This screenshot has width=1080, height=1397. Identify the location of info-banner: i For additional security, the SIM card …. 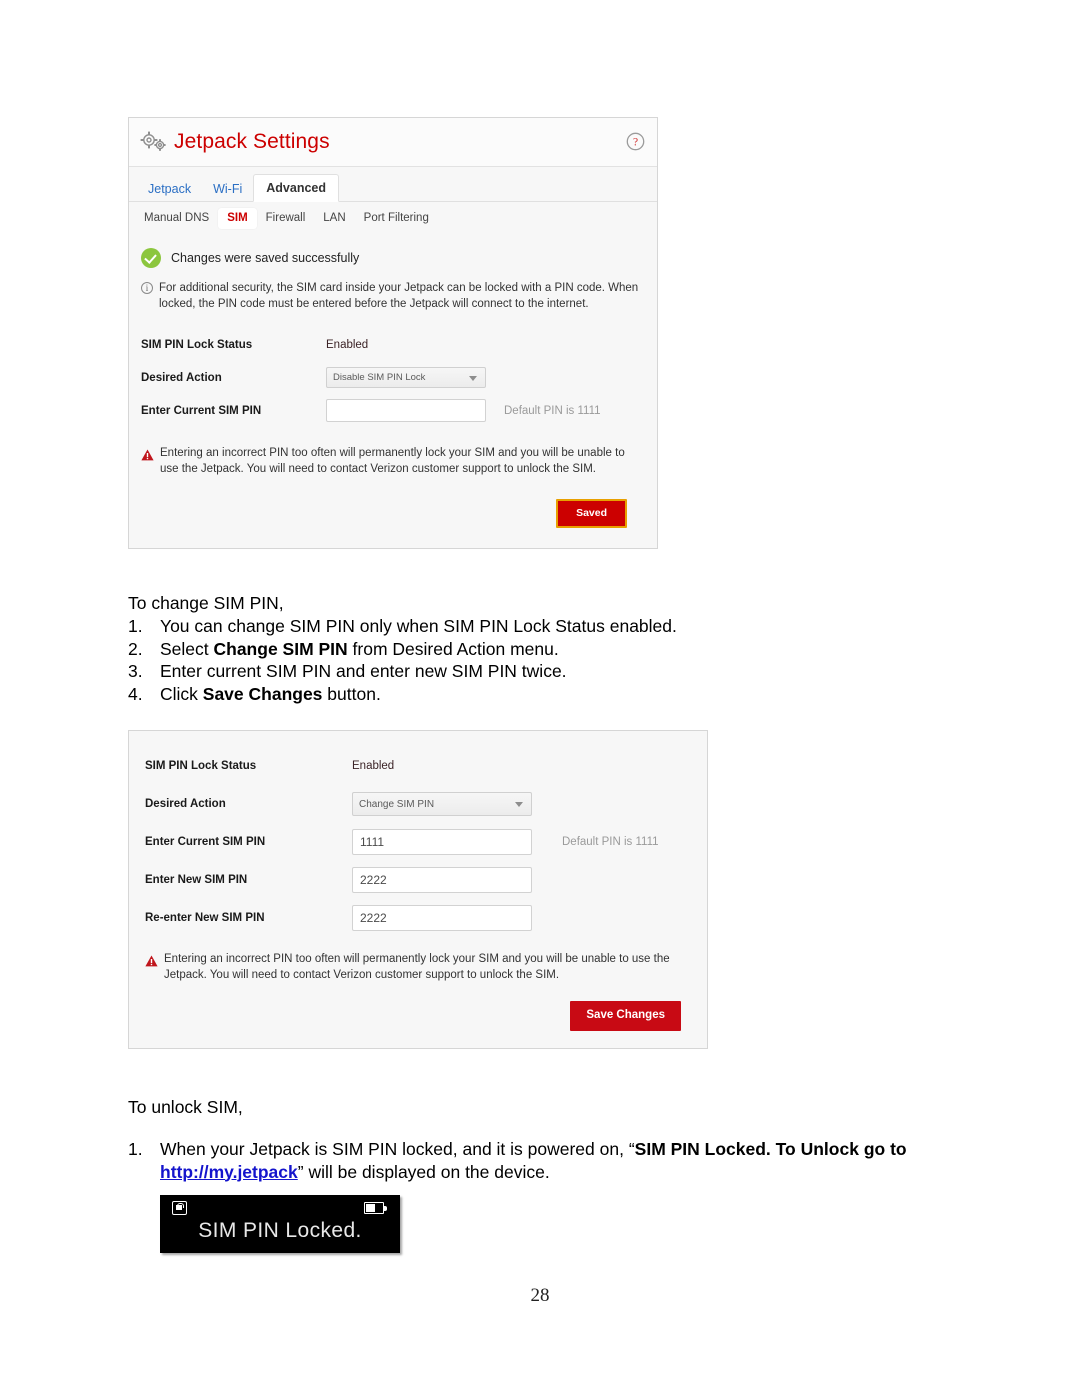
(393, 291).